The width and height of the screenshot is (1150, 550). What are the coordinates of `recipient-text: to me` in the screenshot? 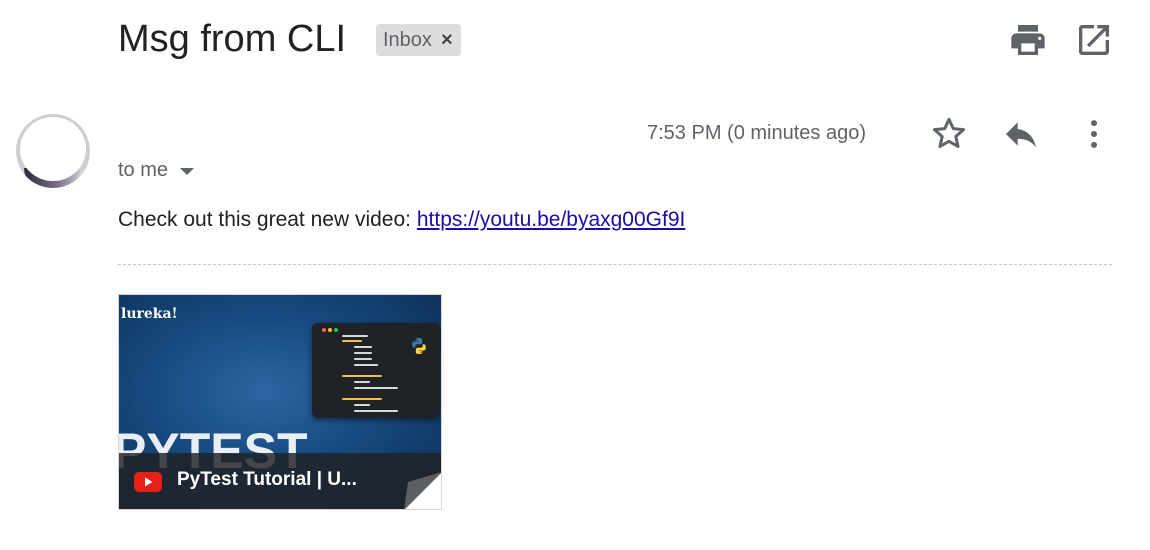 It's located at (143, 170).